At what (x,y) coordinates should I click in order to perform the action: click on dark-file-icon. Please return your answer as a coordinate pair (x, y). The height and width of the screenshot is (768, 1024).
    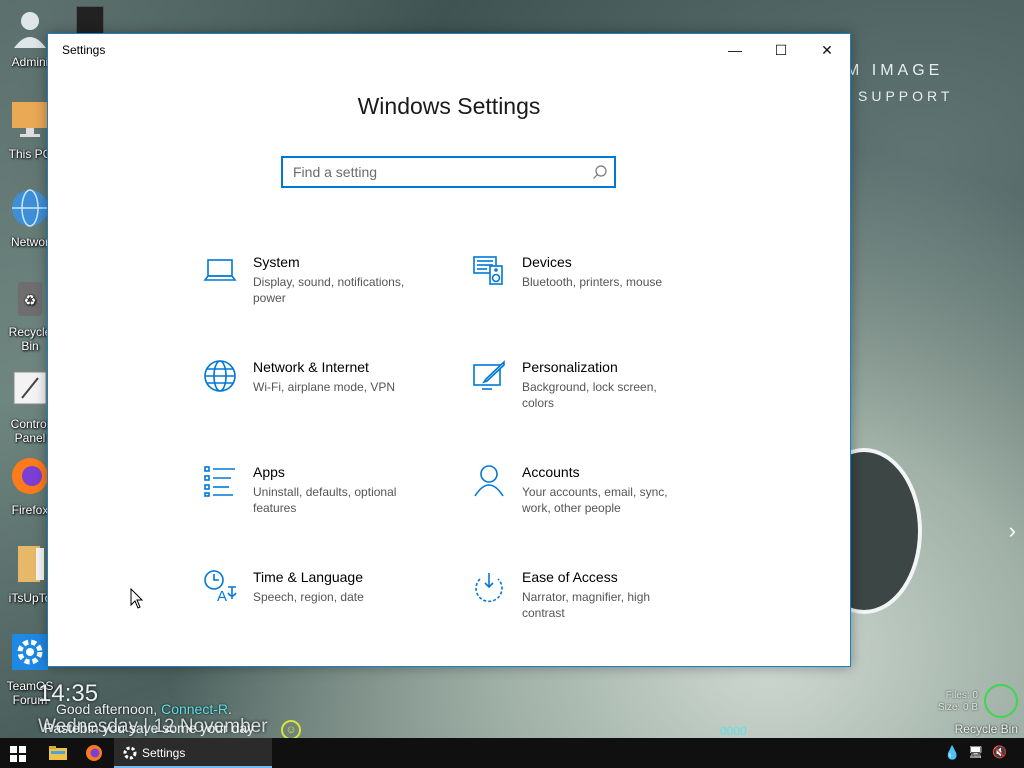
    Looking at the image, I should click on (90, 20).